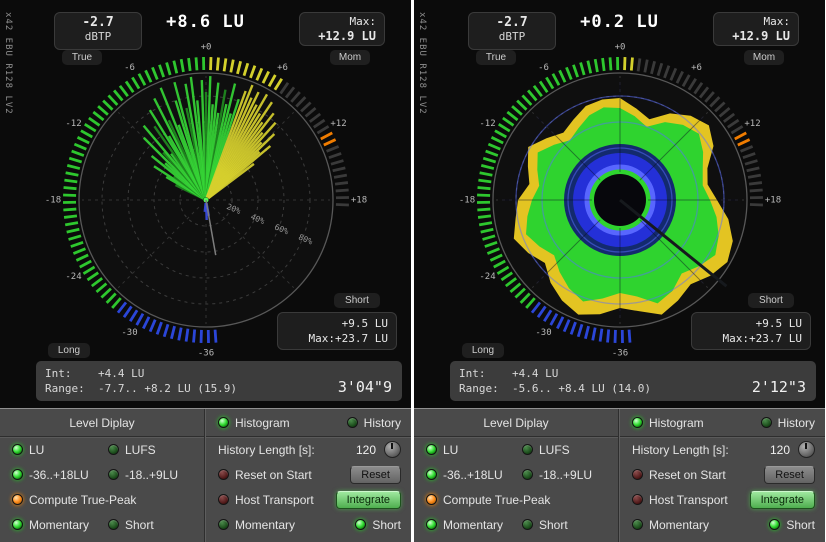 The height and width of the screenshot is (542, 826). I want to click on int-line: Int: +4.4 LU, so click(95, 373).